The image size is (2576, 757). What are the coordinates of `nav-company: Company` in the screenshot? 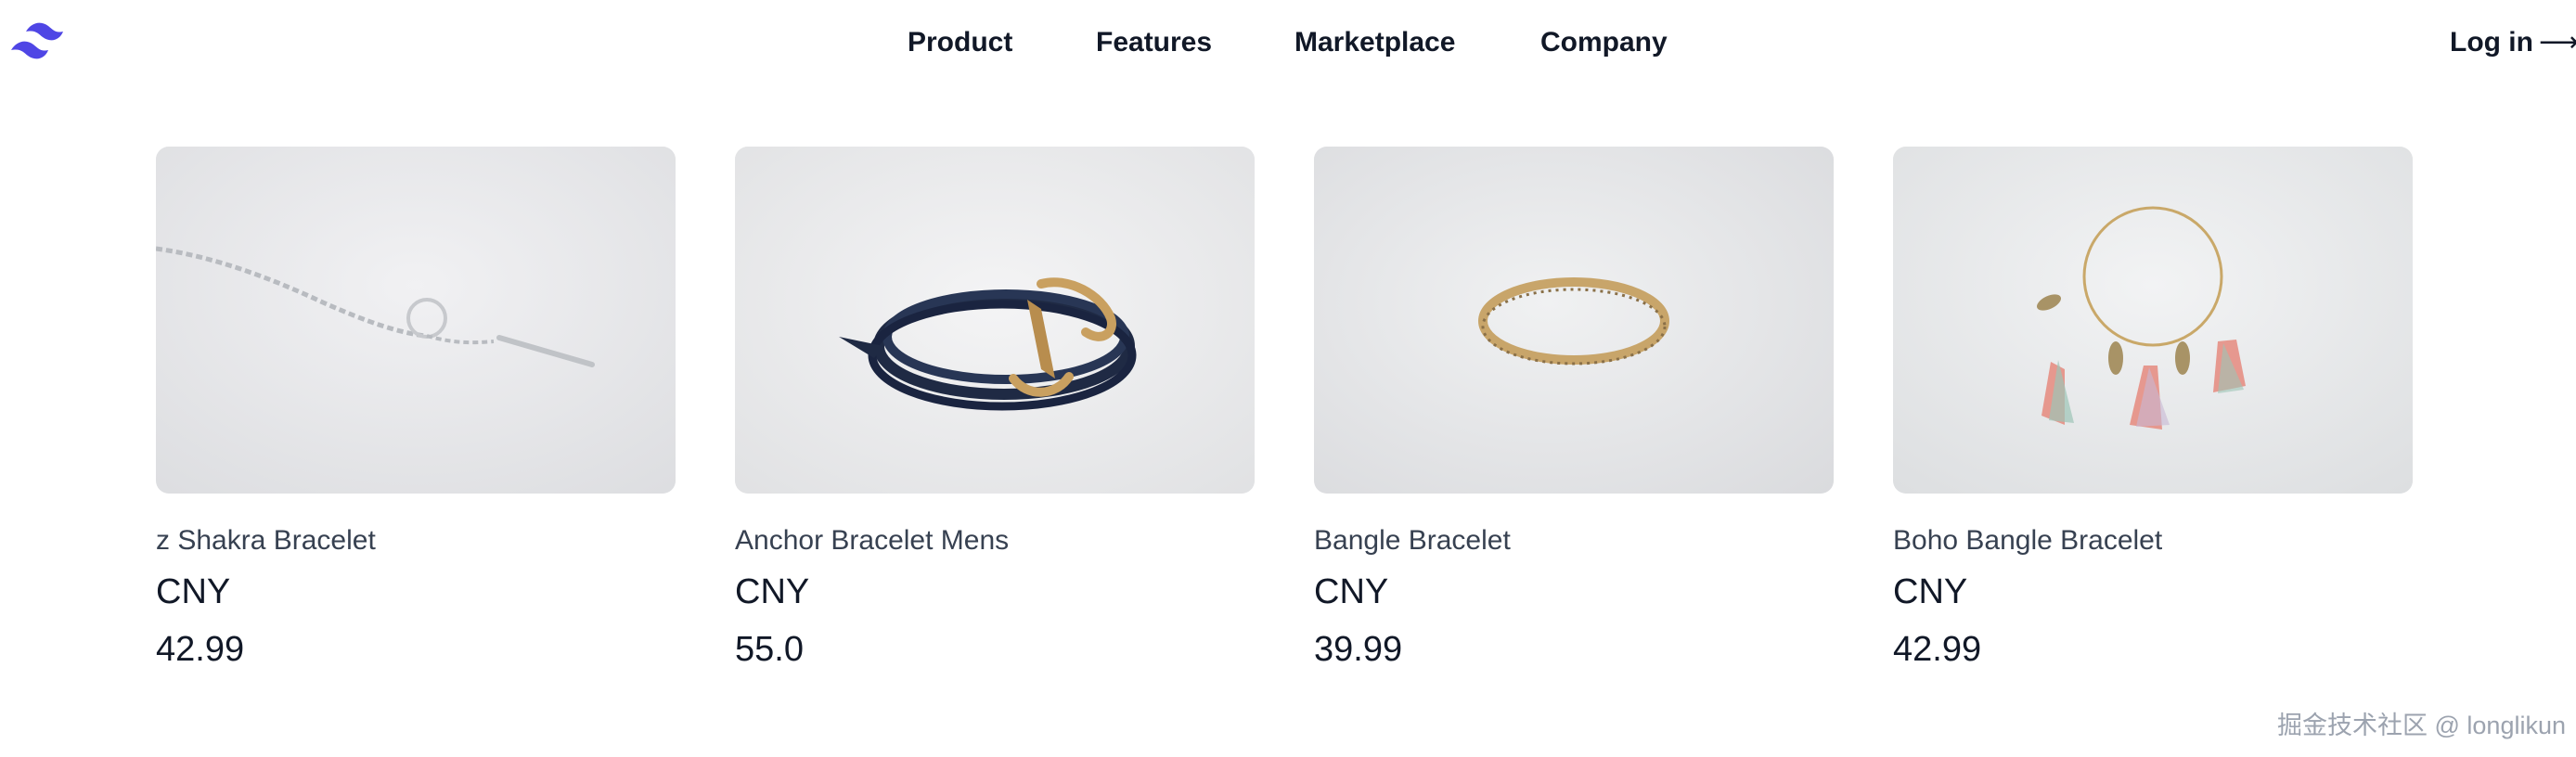 It's located at (1604, 42).